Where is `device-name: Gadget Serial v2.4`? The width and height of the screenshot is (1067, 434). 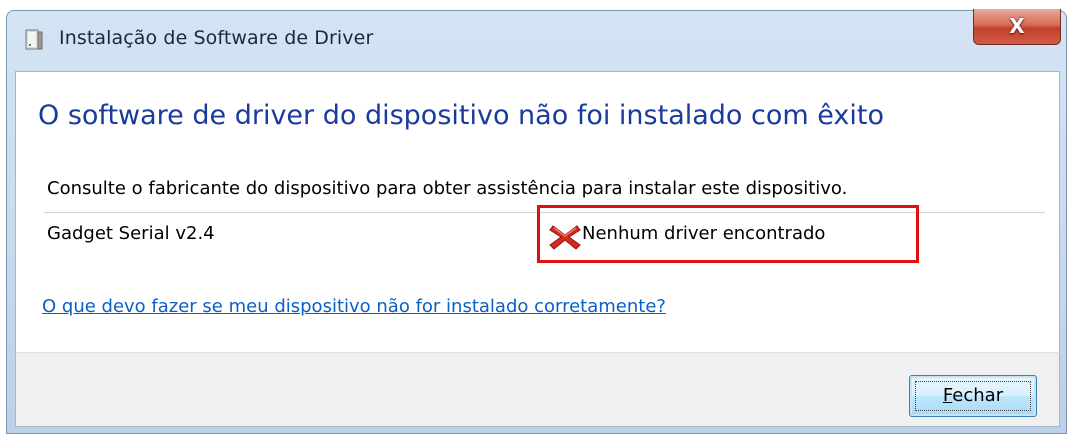 device-name: Gadget Serial v2.4 is located at coordinates (131, 233).